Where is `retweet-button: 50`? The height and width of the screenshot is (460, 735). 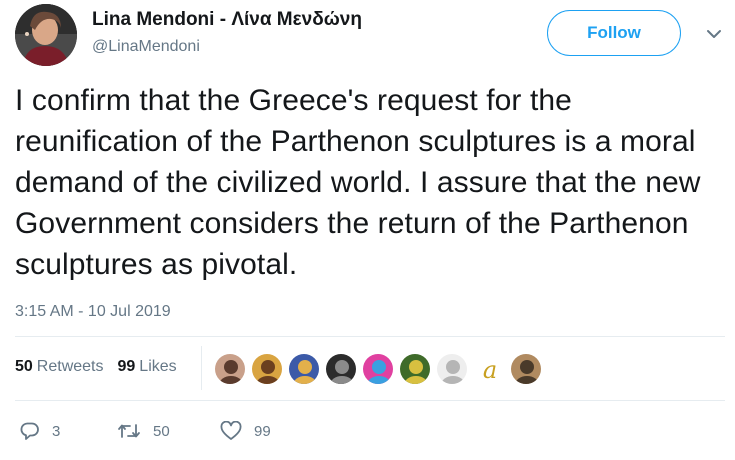
retweet-button: 50 is located at coordinates (143, 431).